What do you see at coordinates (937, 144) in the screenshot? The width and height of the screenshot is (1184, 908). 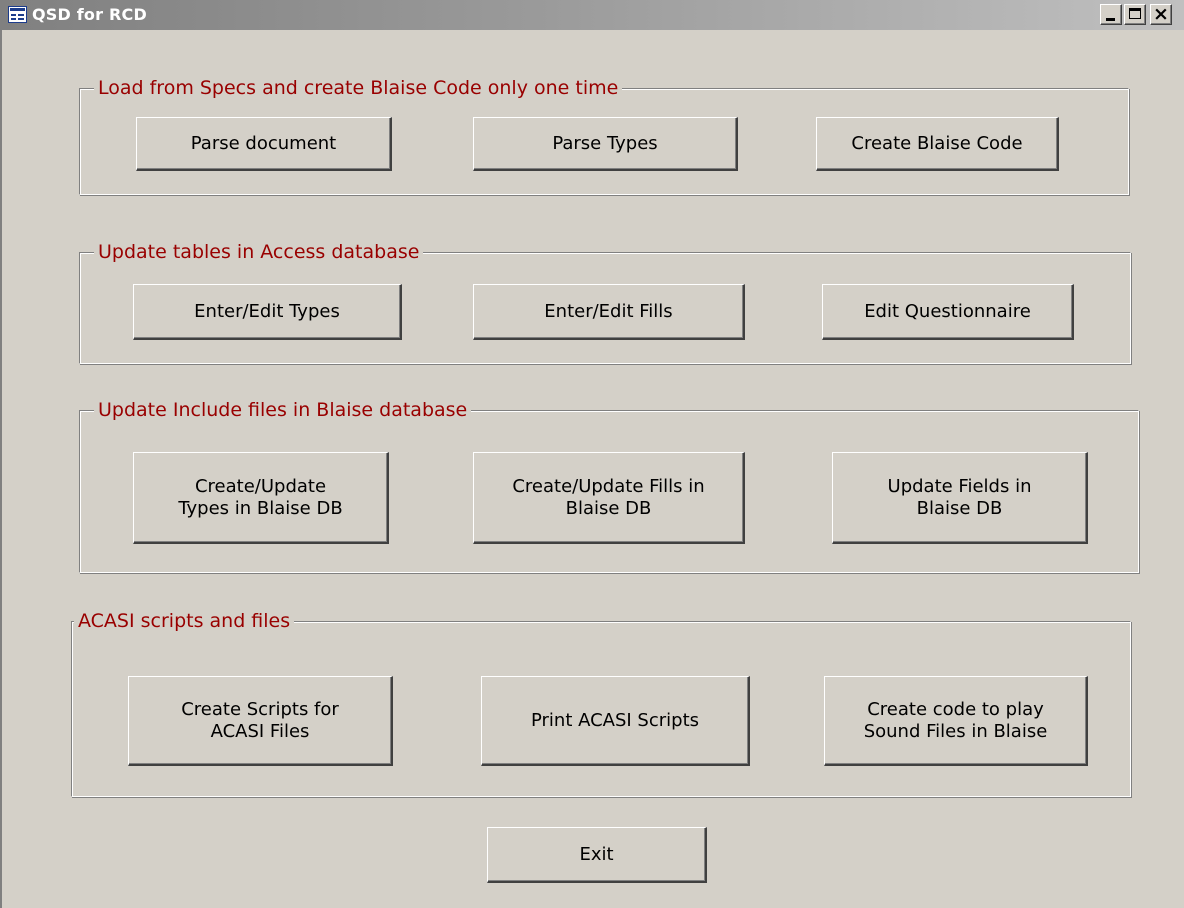 I see `create-blaise-code-button: Create Blaise Code` at bounding box center [937, 144].